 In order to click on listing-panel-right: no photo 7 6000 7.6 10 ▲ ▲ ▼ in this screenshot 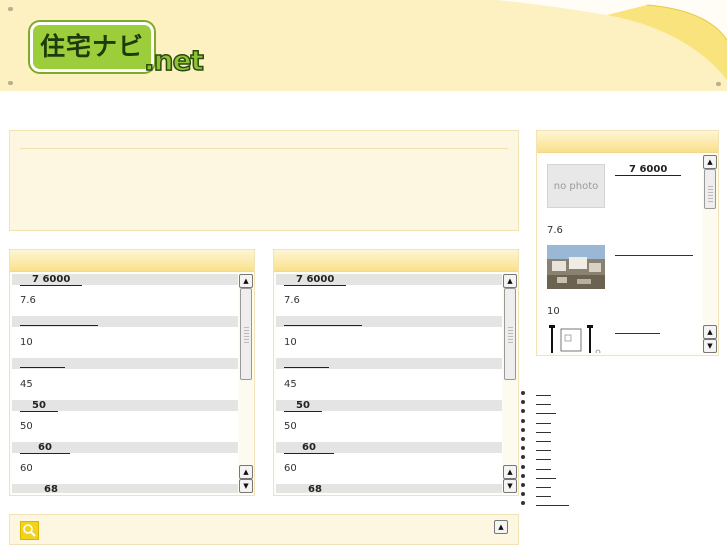, I will do `click(627, 243)`.